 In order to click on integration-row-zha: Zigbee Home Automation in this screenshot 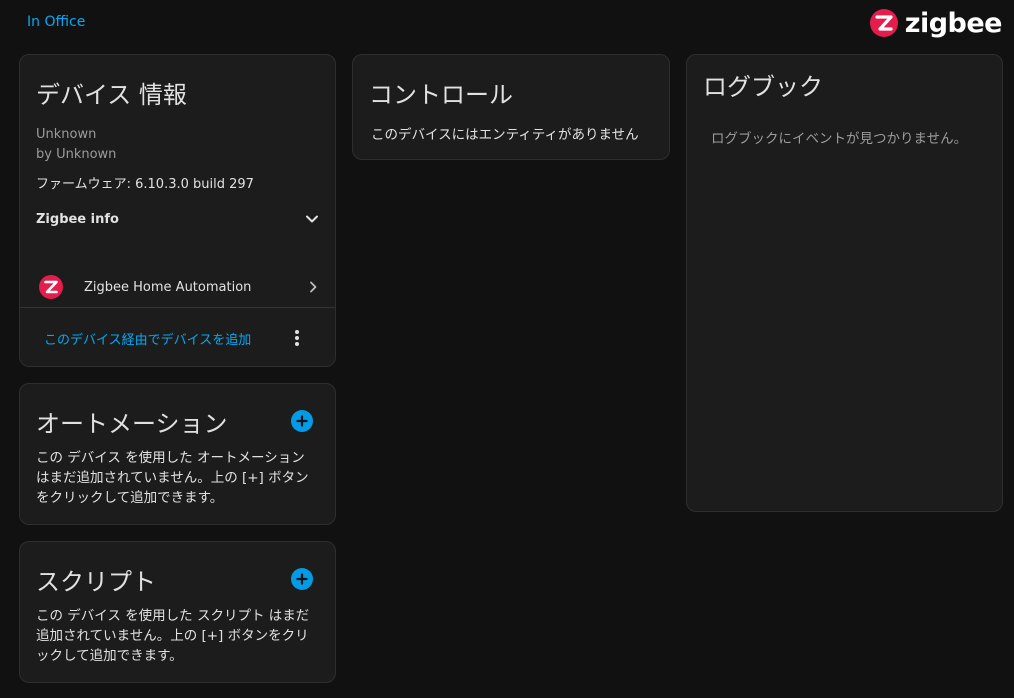, I will do `click(177, 287)`.